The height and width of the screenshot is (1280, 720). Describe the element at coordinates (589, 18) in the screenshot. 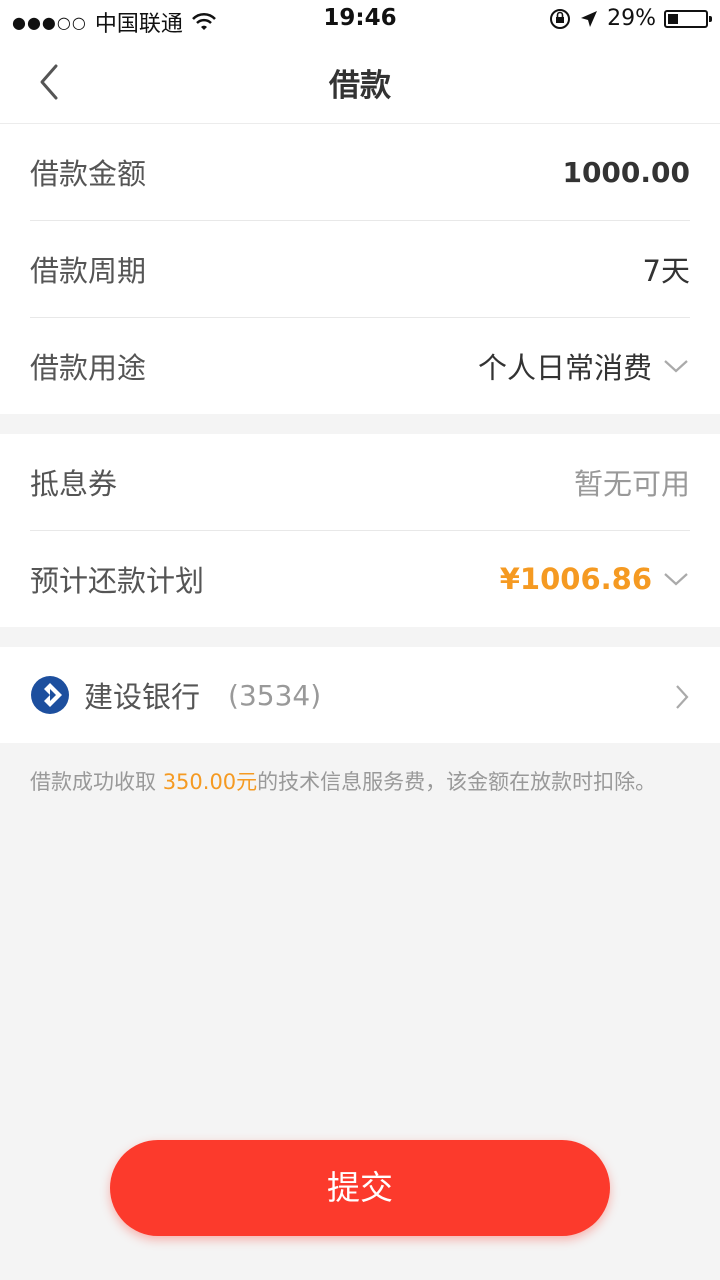

I see `location-arrow-icon` at that location.